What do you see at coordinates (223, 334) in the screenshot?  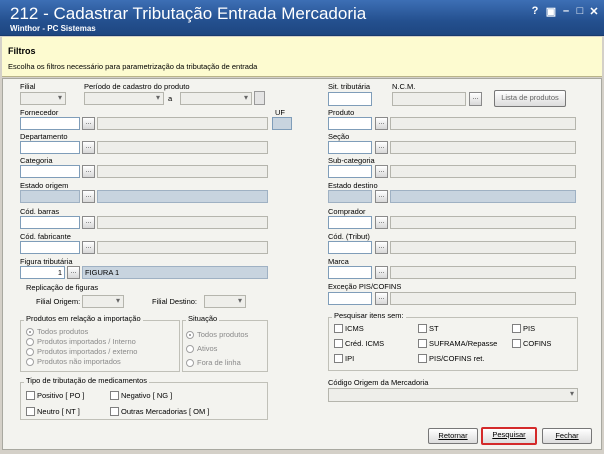 I see `situacao-option-todos: Todos produtos` at bounding box center [223, 334].